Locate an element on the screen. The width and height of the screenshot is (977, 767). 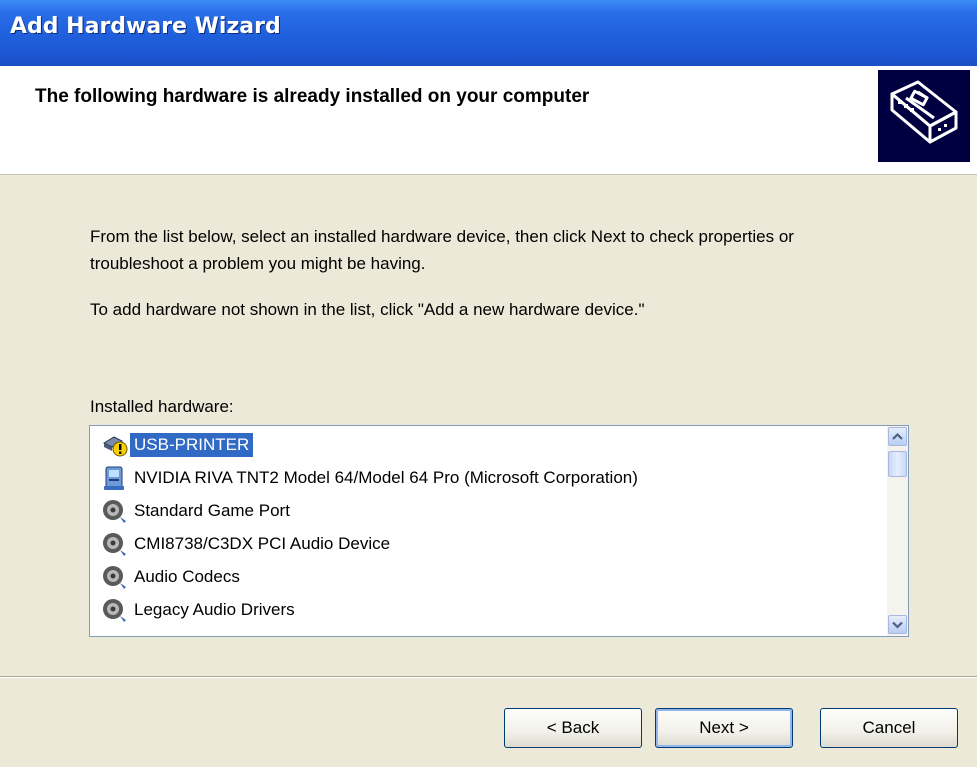
footer-separator is located at coordinates (488, 677).